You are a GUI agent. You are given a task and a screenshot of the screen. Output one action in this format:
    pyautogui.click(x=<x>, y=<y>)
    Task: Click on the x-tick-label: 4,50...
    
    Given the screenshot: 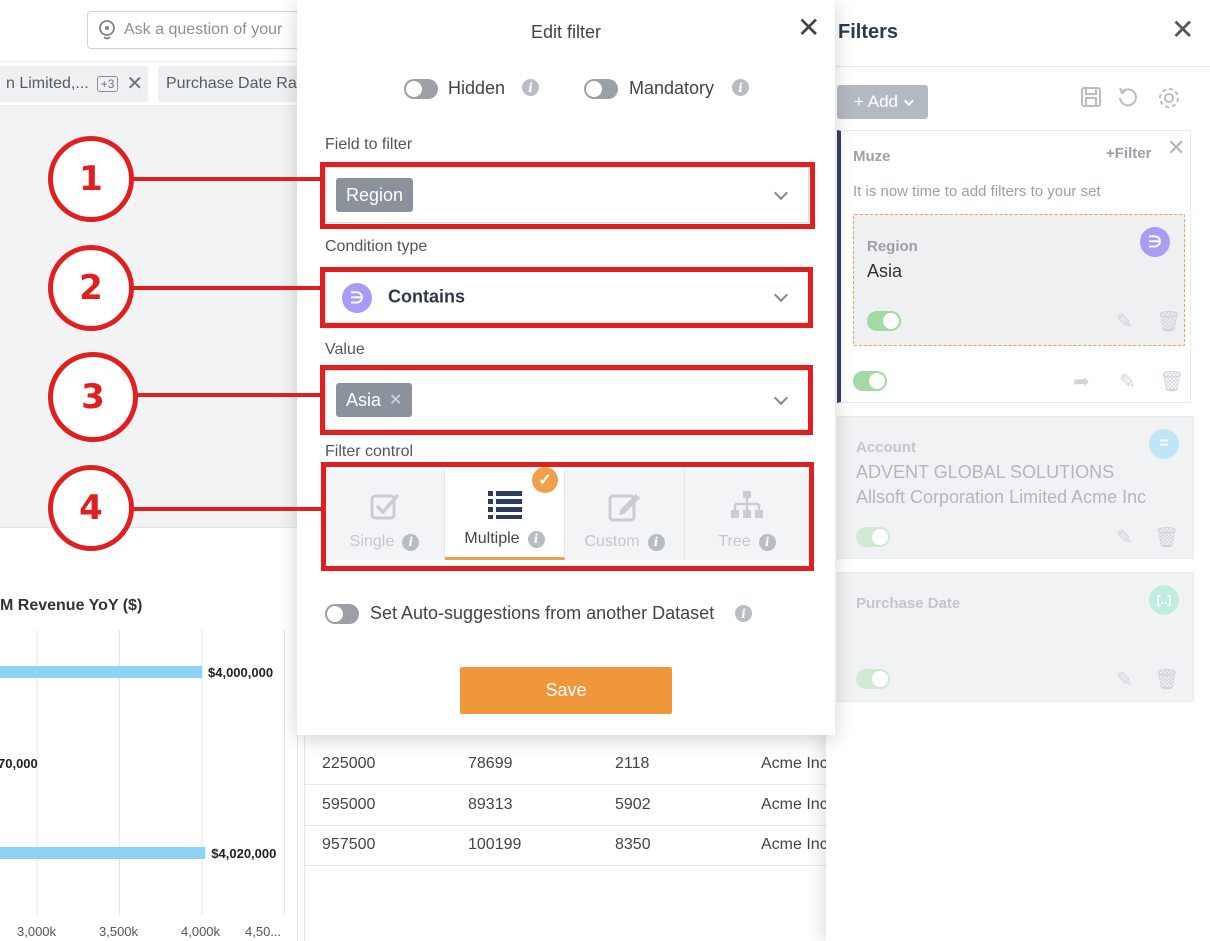 What is the action you would take?
    pyautogui.click(x=263, y=931)
    